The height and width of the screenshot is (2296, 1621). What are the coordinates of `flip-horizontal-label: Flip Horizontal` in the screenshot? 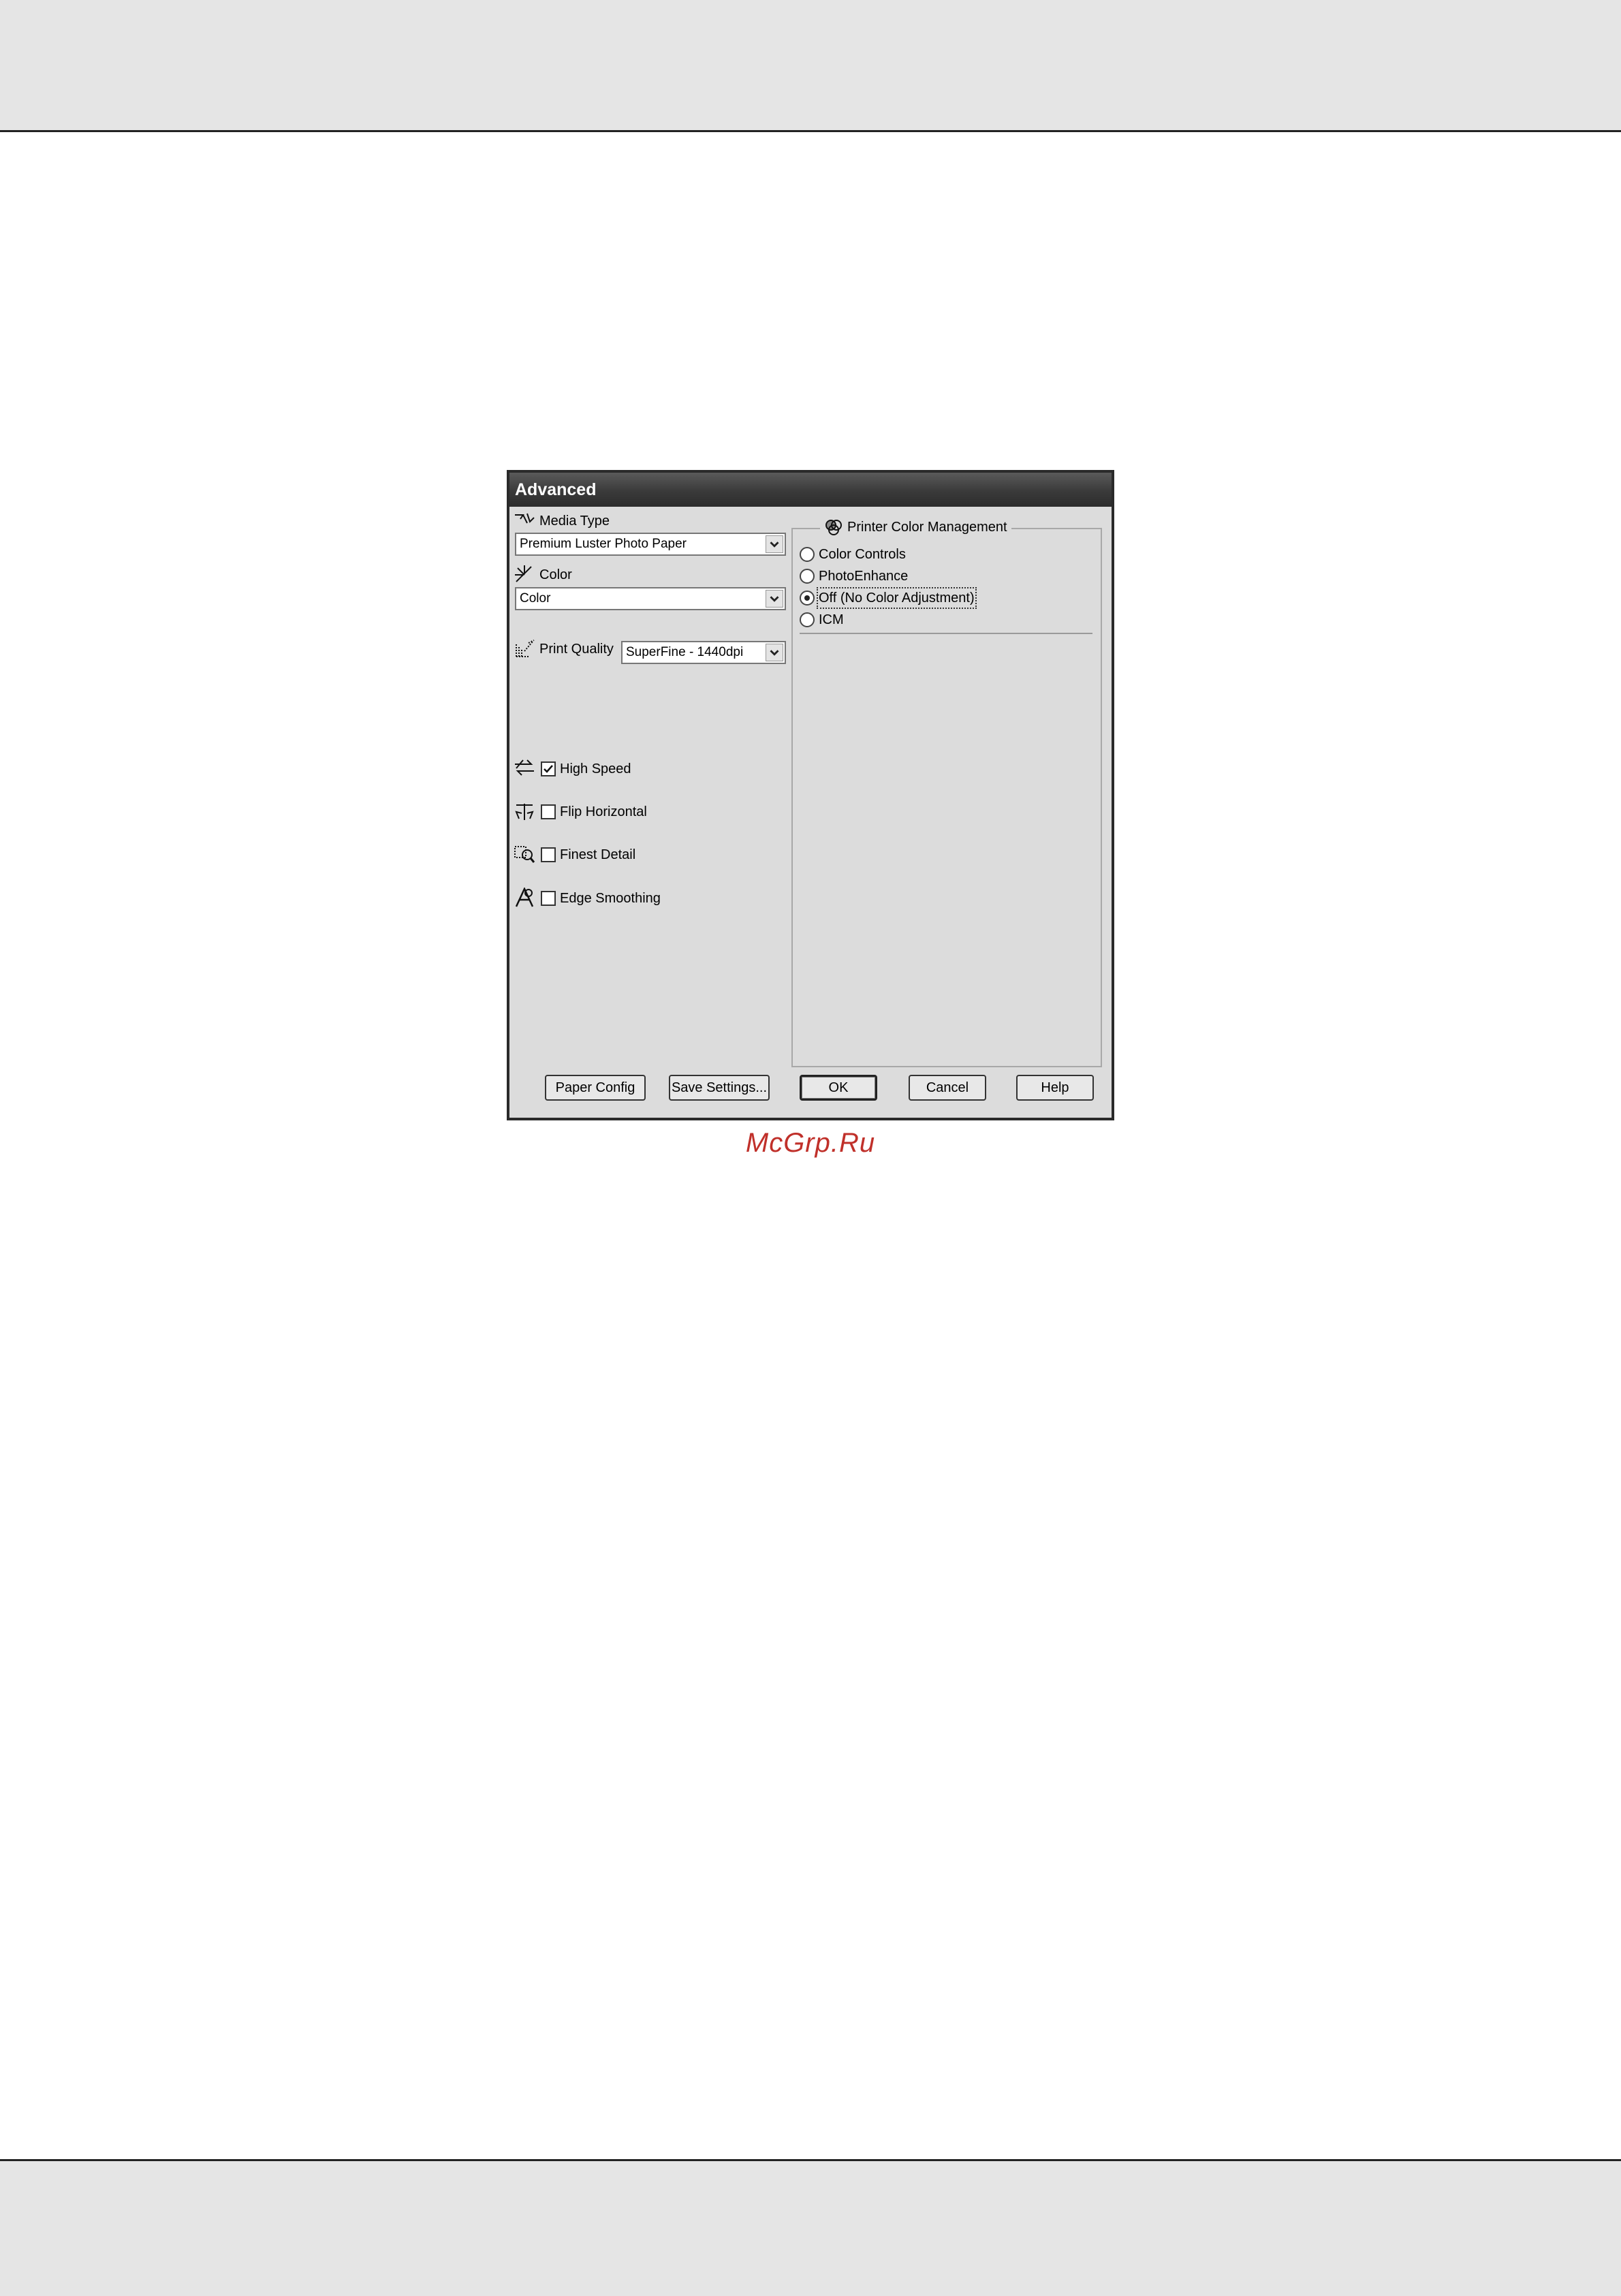 It's located at (603, 812).